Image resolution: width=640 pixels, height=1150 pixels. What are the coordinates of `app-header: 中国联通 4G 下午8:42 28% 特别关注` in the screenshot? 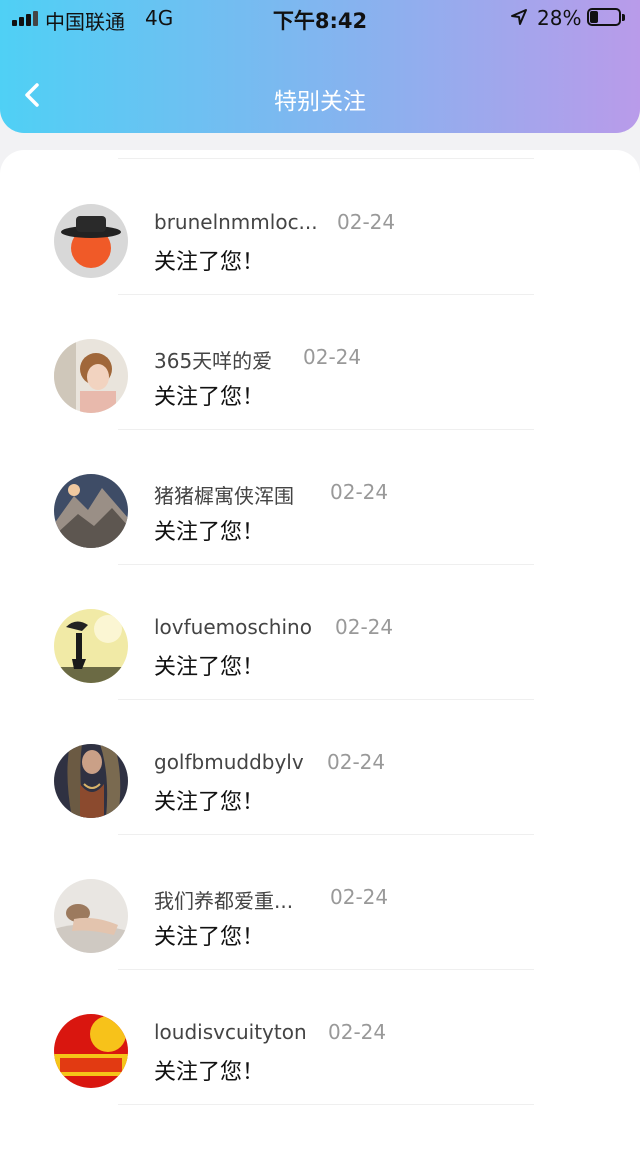 It's located at (320, 66).